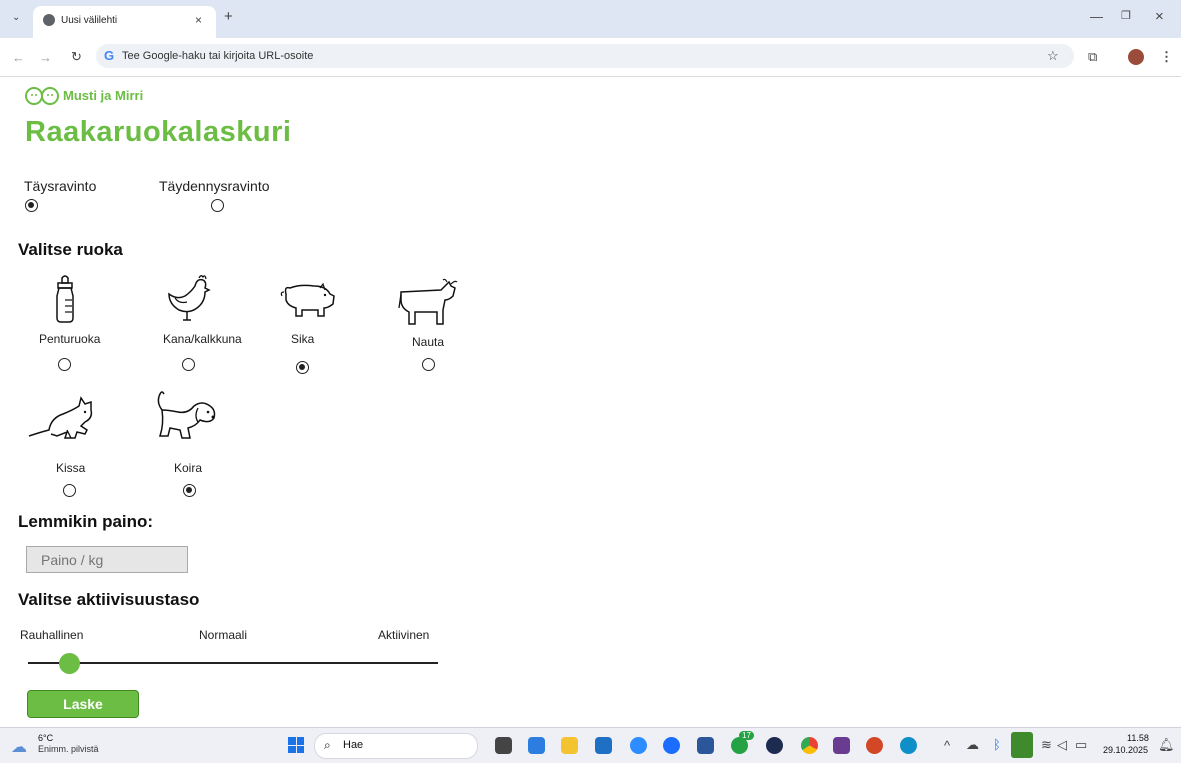  What do you see at coordinates (124, 22) in the screenshot?
I see `browser-tab: Uusi välilehti ×` at bounding box center [124, 22].